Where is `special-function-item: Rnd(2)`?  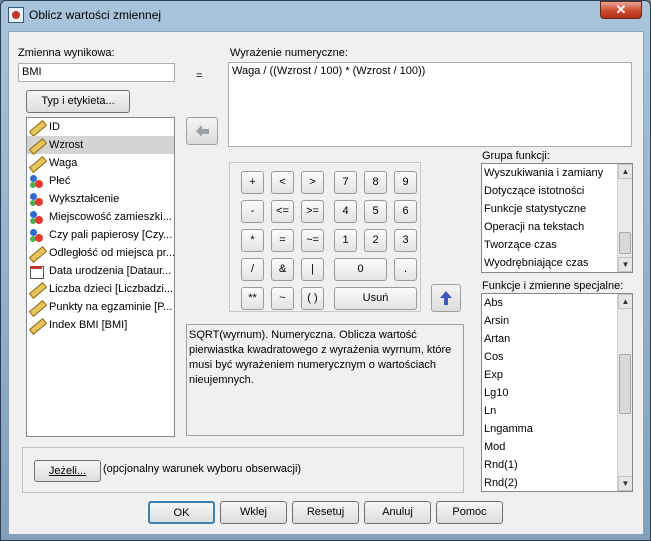 special-function-item: Rnd(2) is located at coordinates (557, 482).